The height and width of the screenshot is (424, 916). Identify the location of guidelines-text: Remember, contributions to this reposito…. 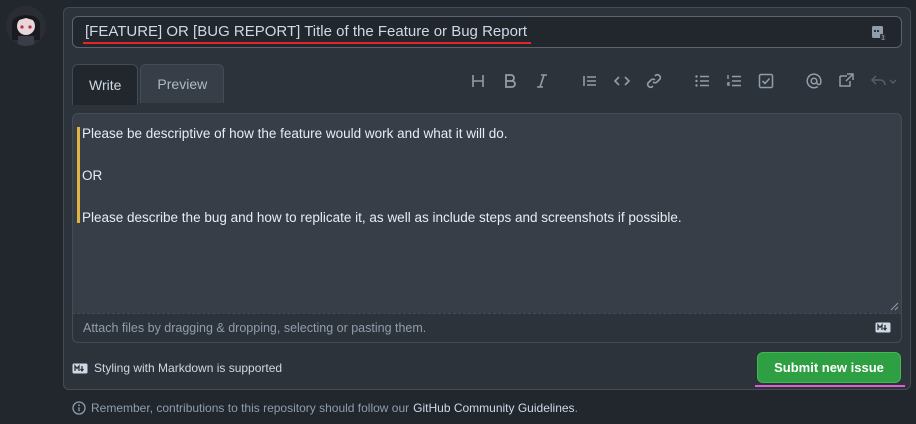
(250, 408).